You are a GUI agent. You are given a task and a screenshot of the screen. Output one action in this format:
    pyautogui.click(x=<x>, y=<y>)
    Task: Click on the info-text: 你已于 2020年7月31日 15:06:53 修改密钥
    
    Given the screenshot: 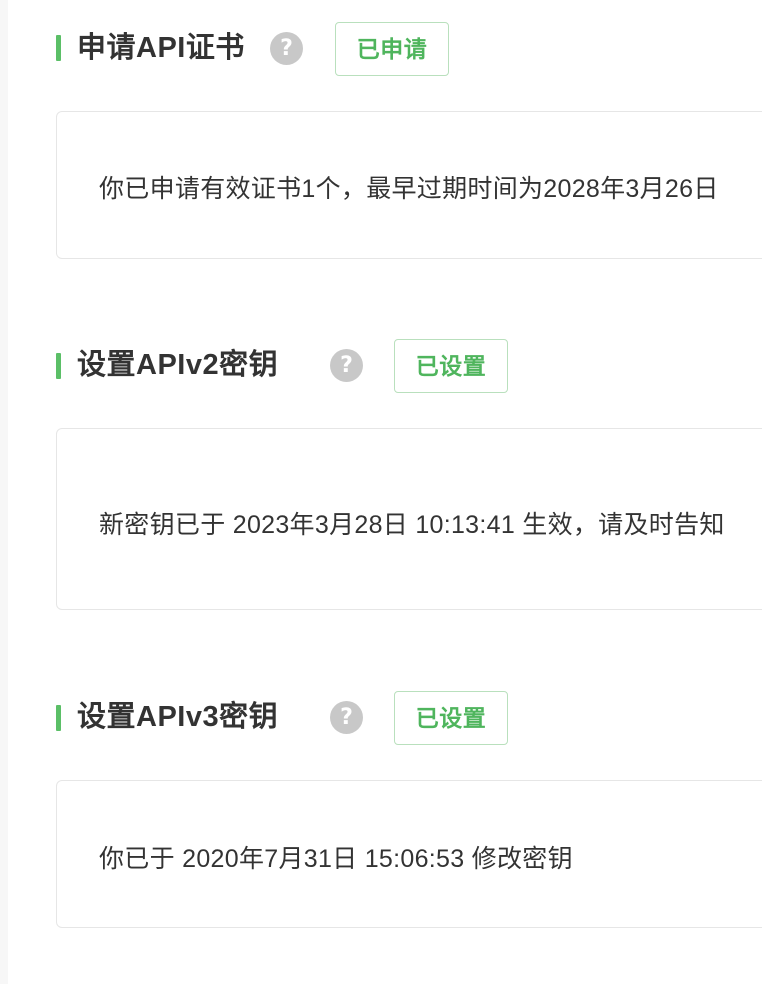 What is the action you would take?
    pyautogui.click(x=336, y=859)
    